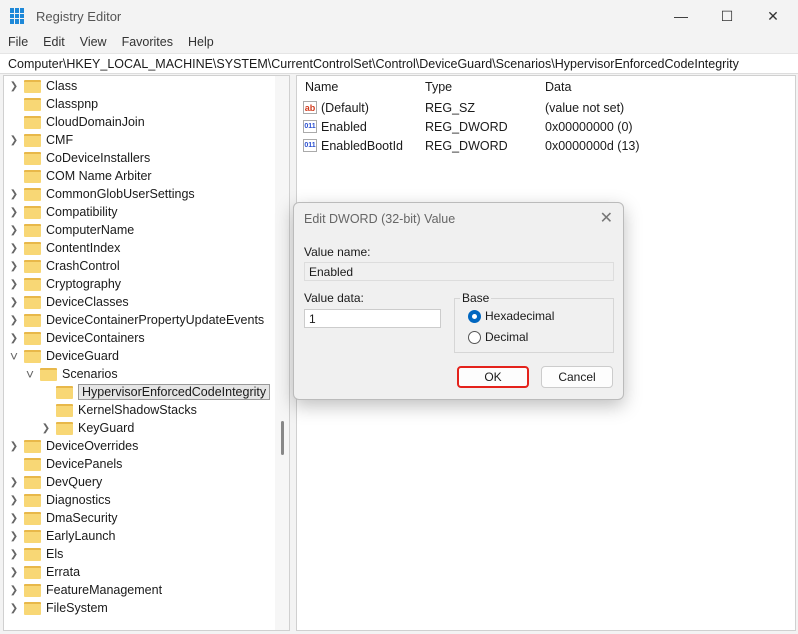 The width and height of the screenshot is (798, 634). I want to click on menu-edit: Edit, so click(54, 42).